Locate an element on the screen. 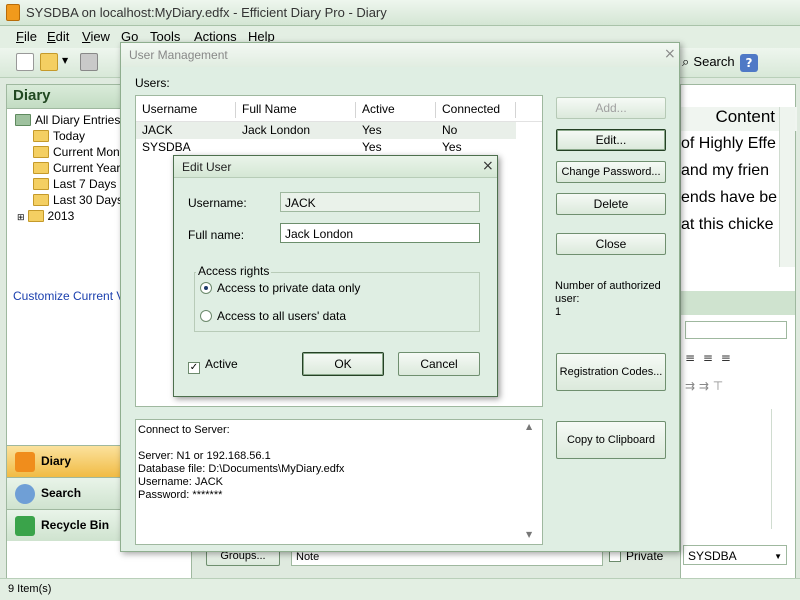 The height and width of the screenshot is (600, 800). column-header-connected: Connected is located at coordinates (476, 110).